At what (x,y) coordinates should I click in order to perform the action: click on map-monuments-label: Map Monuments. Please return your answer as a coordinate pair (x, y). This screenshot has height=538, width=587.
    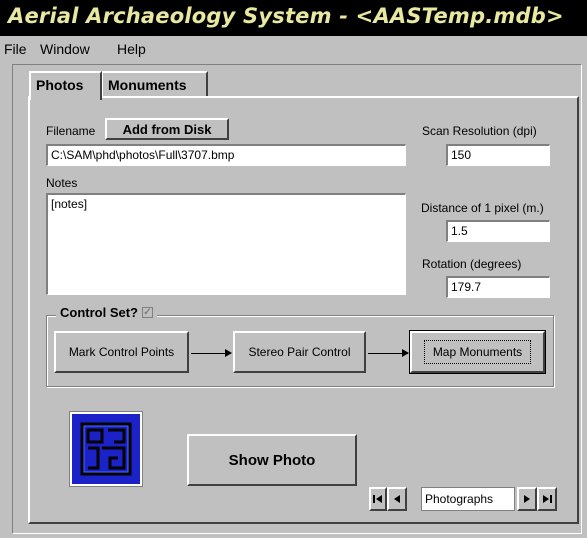
    Looking at the image, I should click on (477, 352).